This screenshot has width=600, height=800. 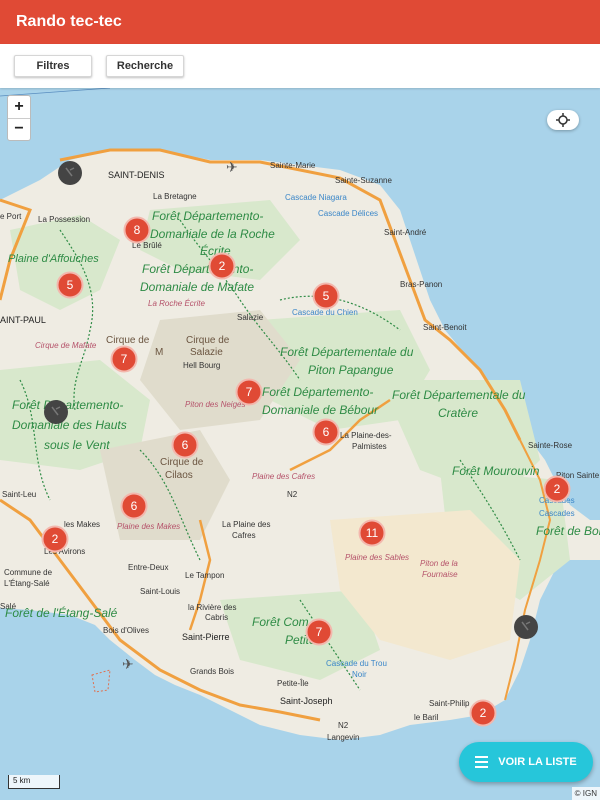 I want to click on place-saint-denis: SAINT-DENIS, so click(x=136, y=175).